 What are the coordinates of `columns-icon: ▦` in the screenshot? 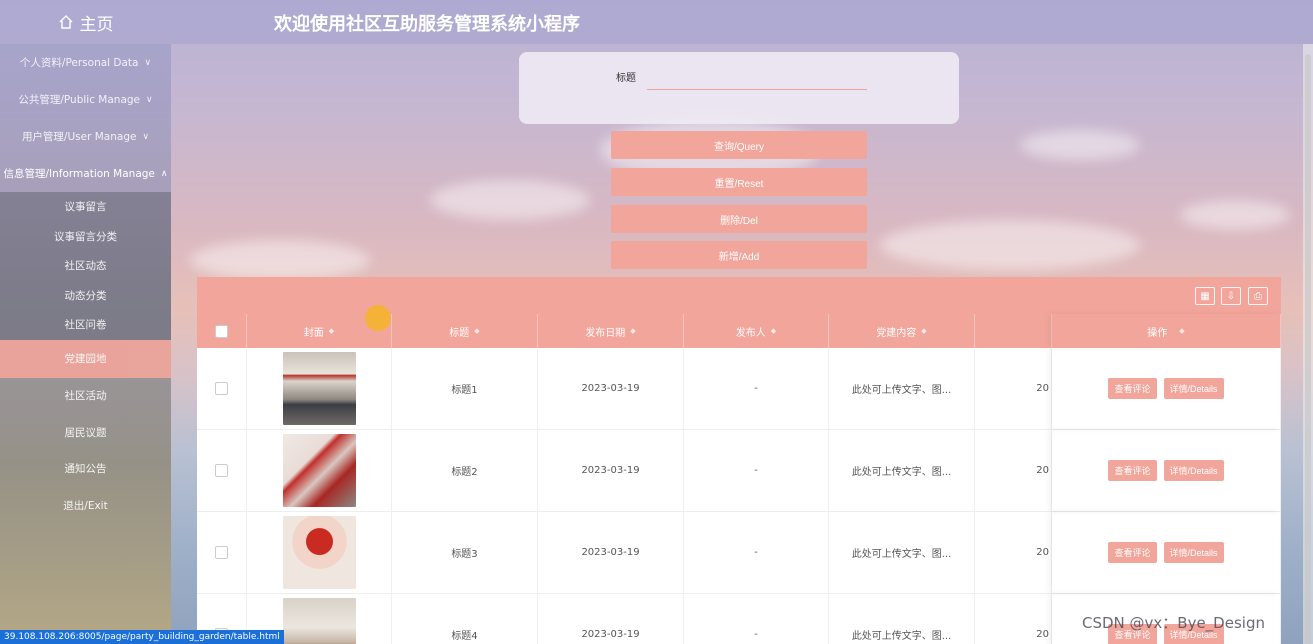 It's located at (1205, 296).